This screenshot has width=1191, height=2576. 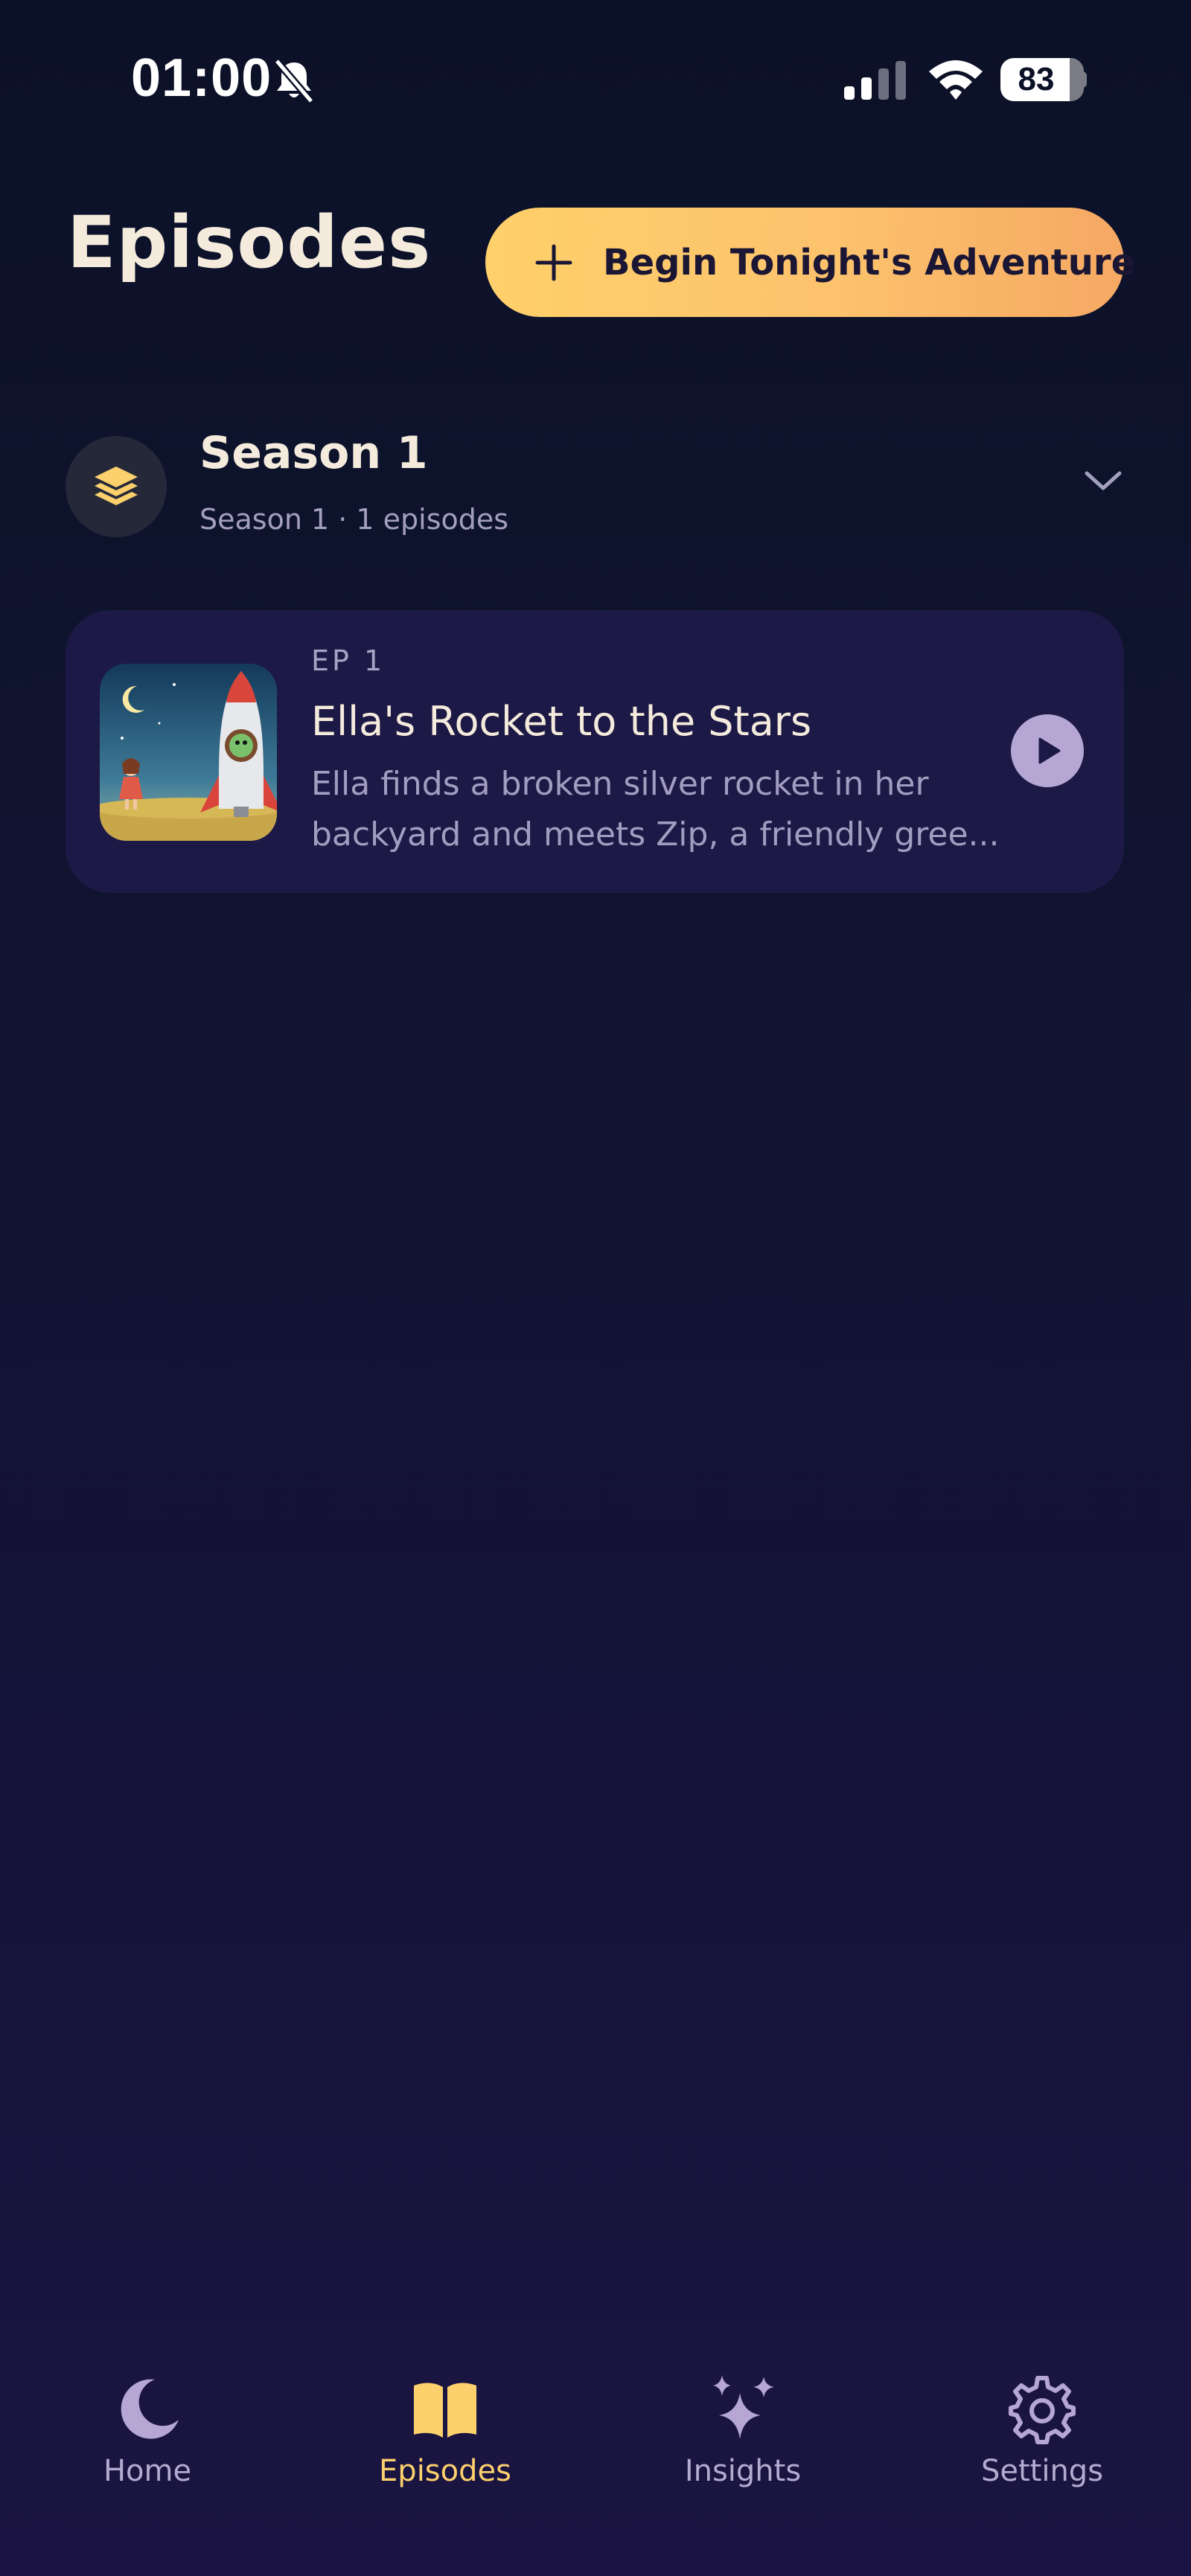 I want to click on rocket-illustration, so click(x=188, y=752).